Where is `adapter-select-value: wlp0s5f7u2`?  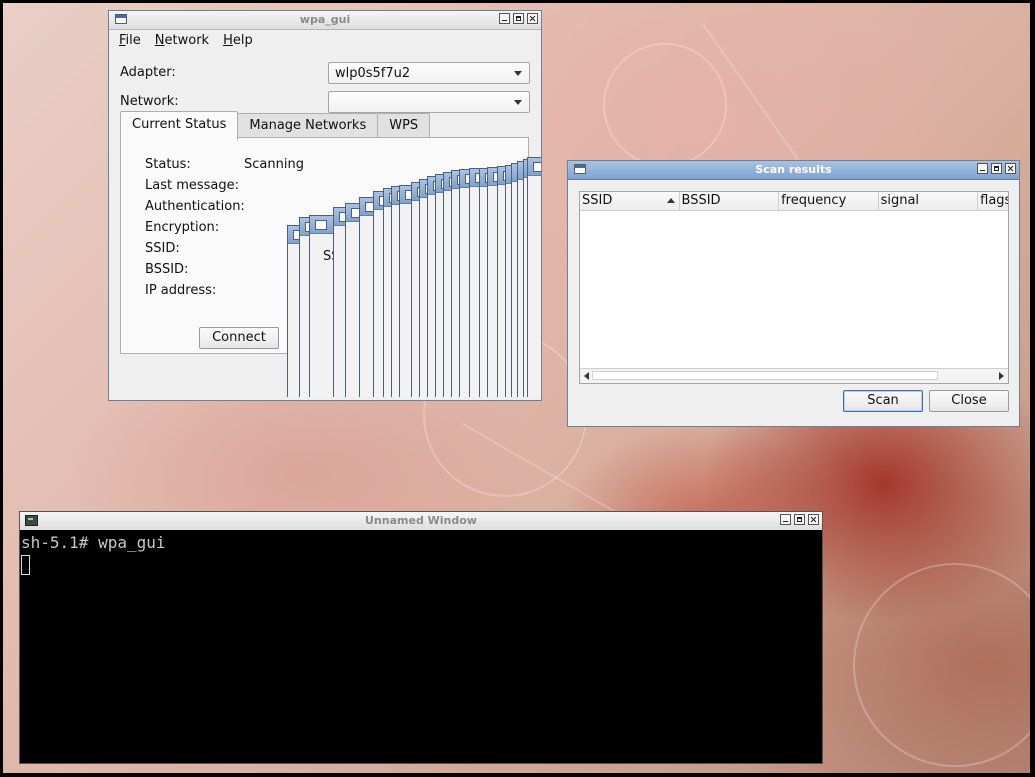 adapter-select-value: wlp0s5f7u2 is located at coordinates (373, 73).